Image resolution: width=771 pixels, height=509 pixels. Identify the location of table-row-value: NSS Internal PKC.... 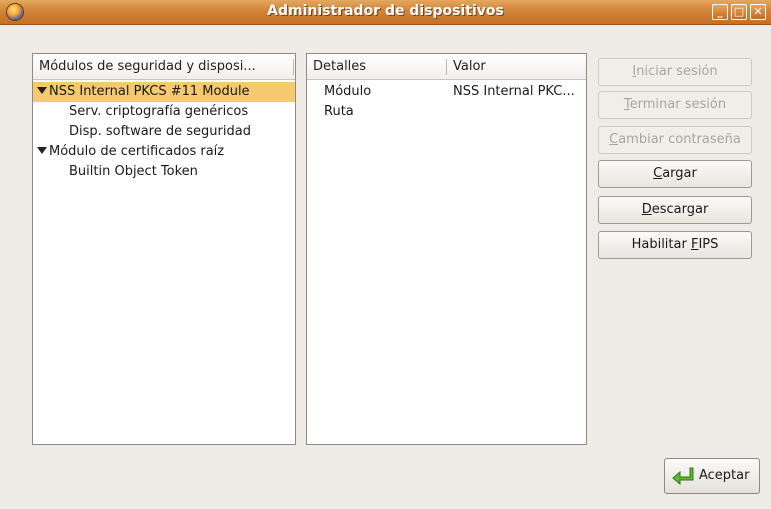
(518, 92).